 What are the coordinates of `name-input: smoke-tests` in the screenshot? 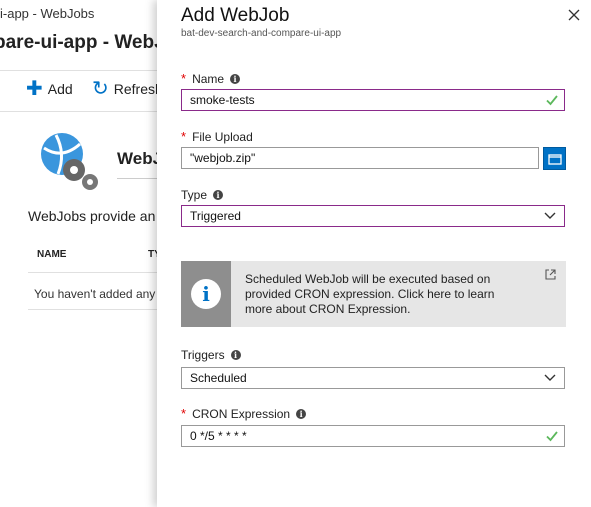 It's located at (373, 100).